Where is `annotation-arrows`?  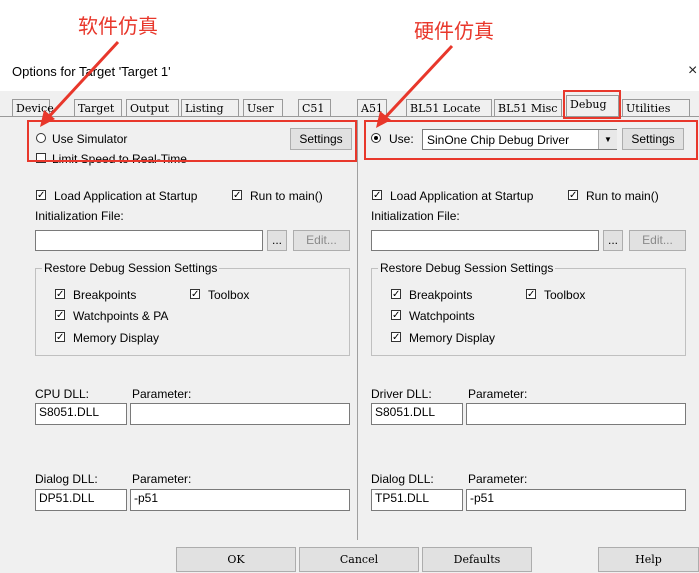
annotation-arrows is located at coordinates (247, 84).